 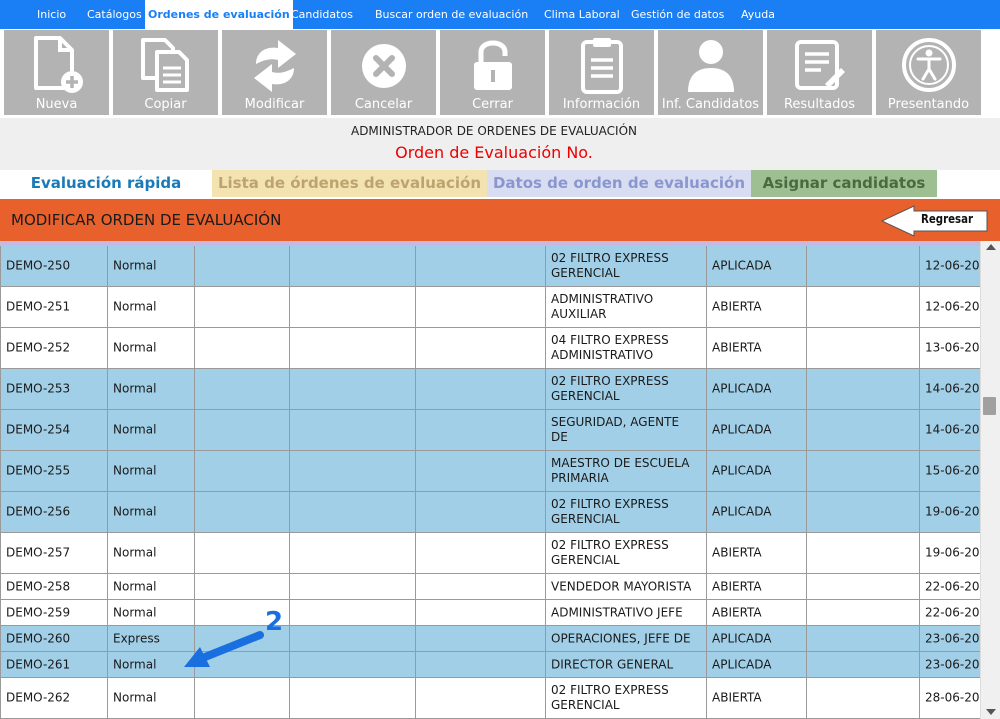 I want to click on section-header: MODIFICAR ORDEN DE EVALUACIÓN Regresar, so click(x=500, y=220).